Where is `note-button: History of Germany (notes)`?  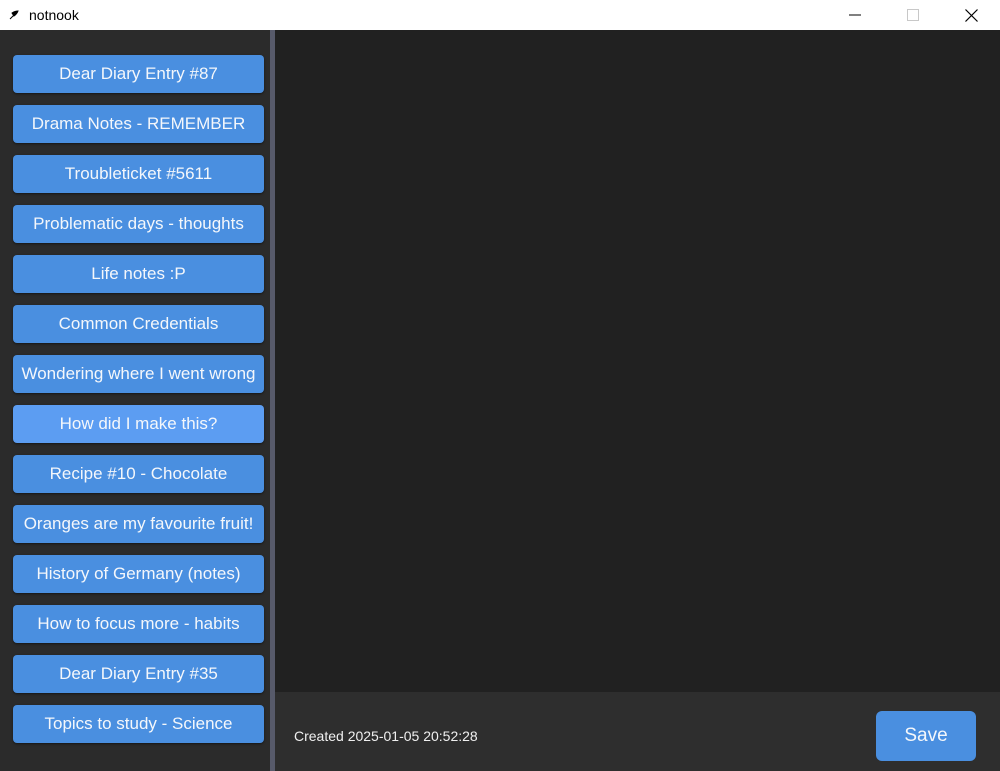
note-button: History of Germany (notes) is located at coordinates (138, 574).